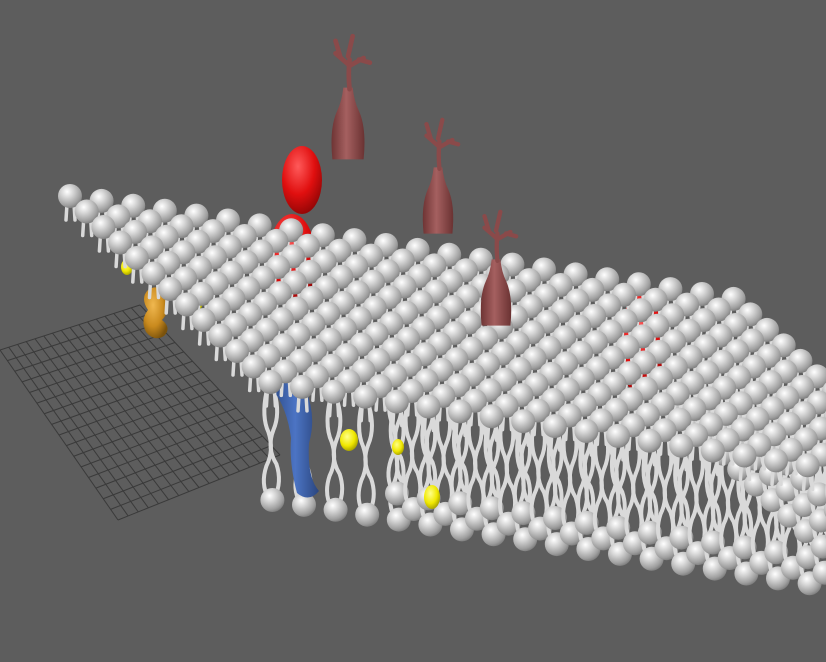  Describe the element at coordinates (302, 180) in the screenshot. I see `channel-protein` at that location.